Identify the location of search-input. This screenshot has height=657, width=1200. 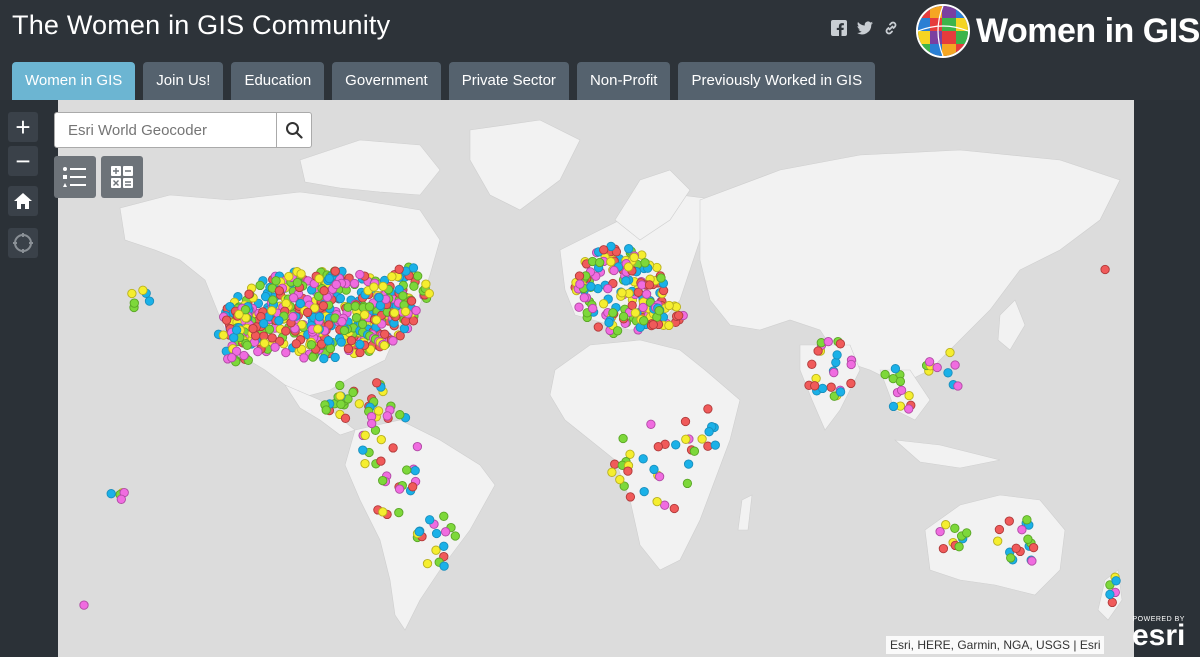
(167, 130).